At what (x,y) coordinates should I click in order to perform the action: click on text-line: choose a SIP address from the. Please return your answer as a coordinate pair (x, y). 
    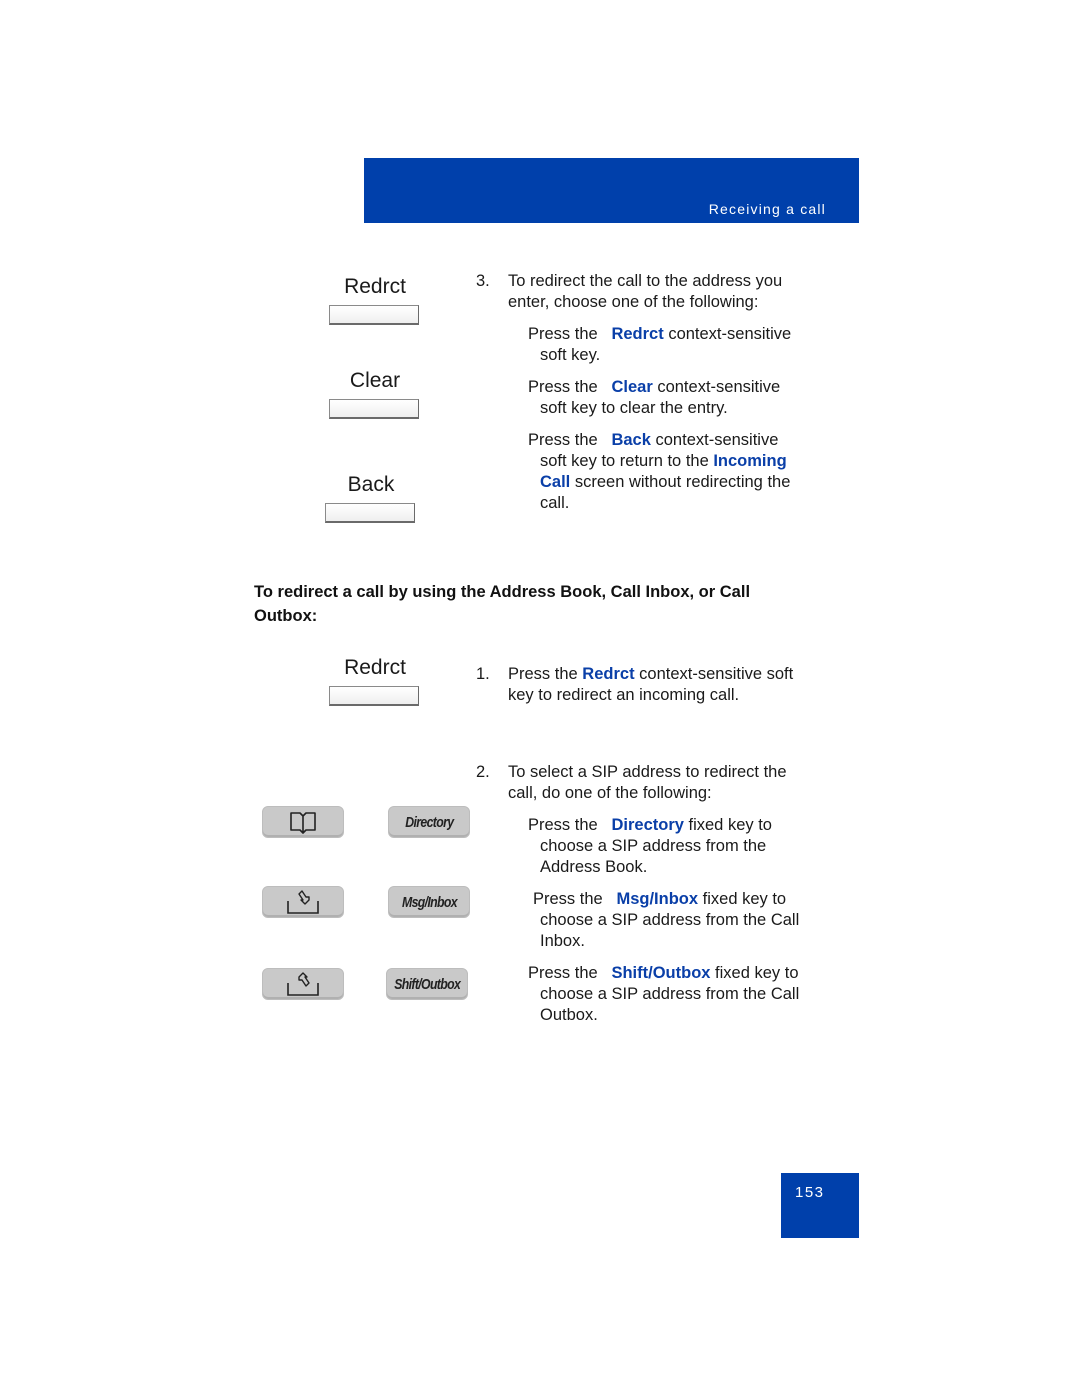
    Looking at the image, I should click on (653, 846).